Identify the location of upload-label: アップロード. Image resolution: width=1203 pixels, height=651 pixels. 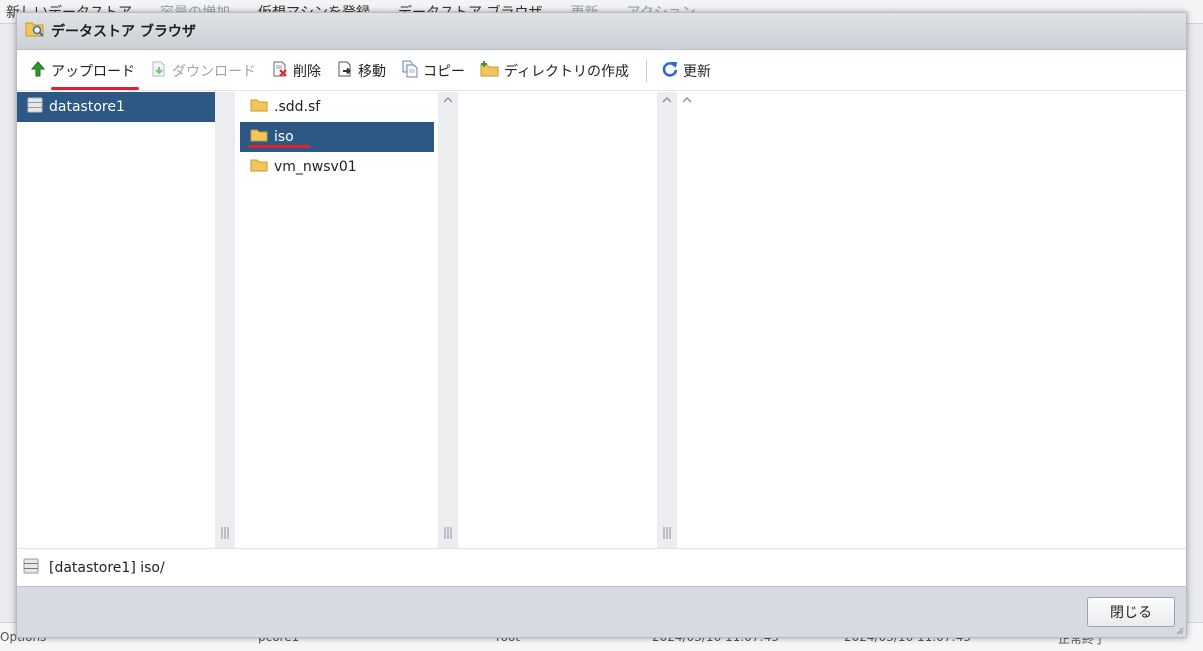
(93, 71).